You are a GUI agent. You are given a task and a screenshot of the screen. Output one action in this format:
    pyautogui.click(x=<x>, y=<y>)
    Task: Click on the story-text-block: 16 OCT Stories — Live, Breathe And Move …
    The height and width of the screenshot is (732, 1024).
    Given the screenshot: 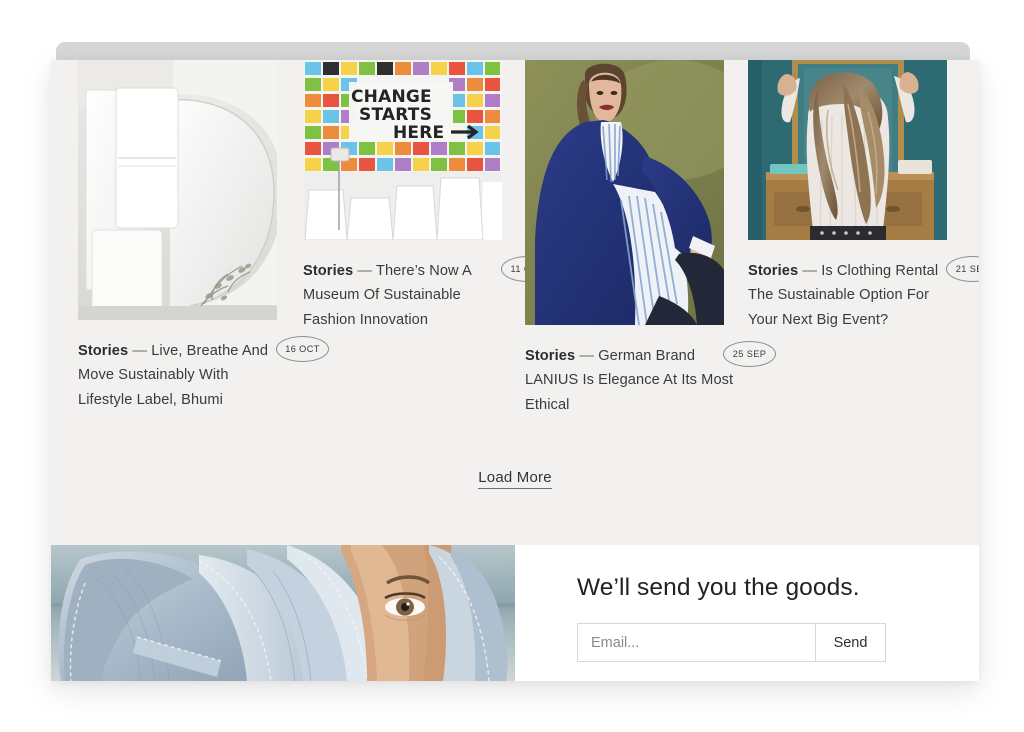 What is the action you would take?
    pyautogui.click(x=203, y=366)
    